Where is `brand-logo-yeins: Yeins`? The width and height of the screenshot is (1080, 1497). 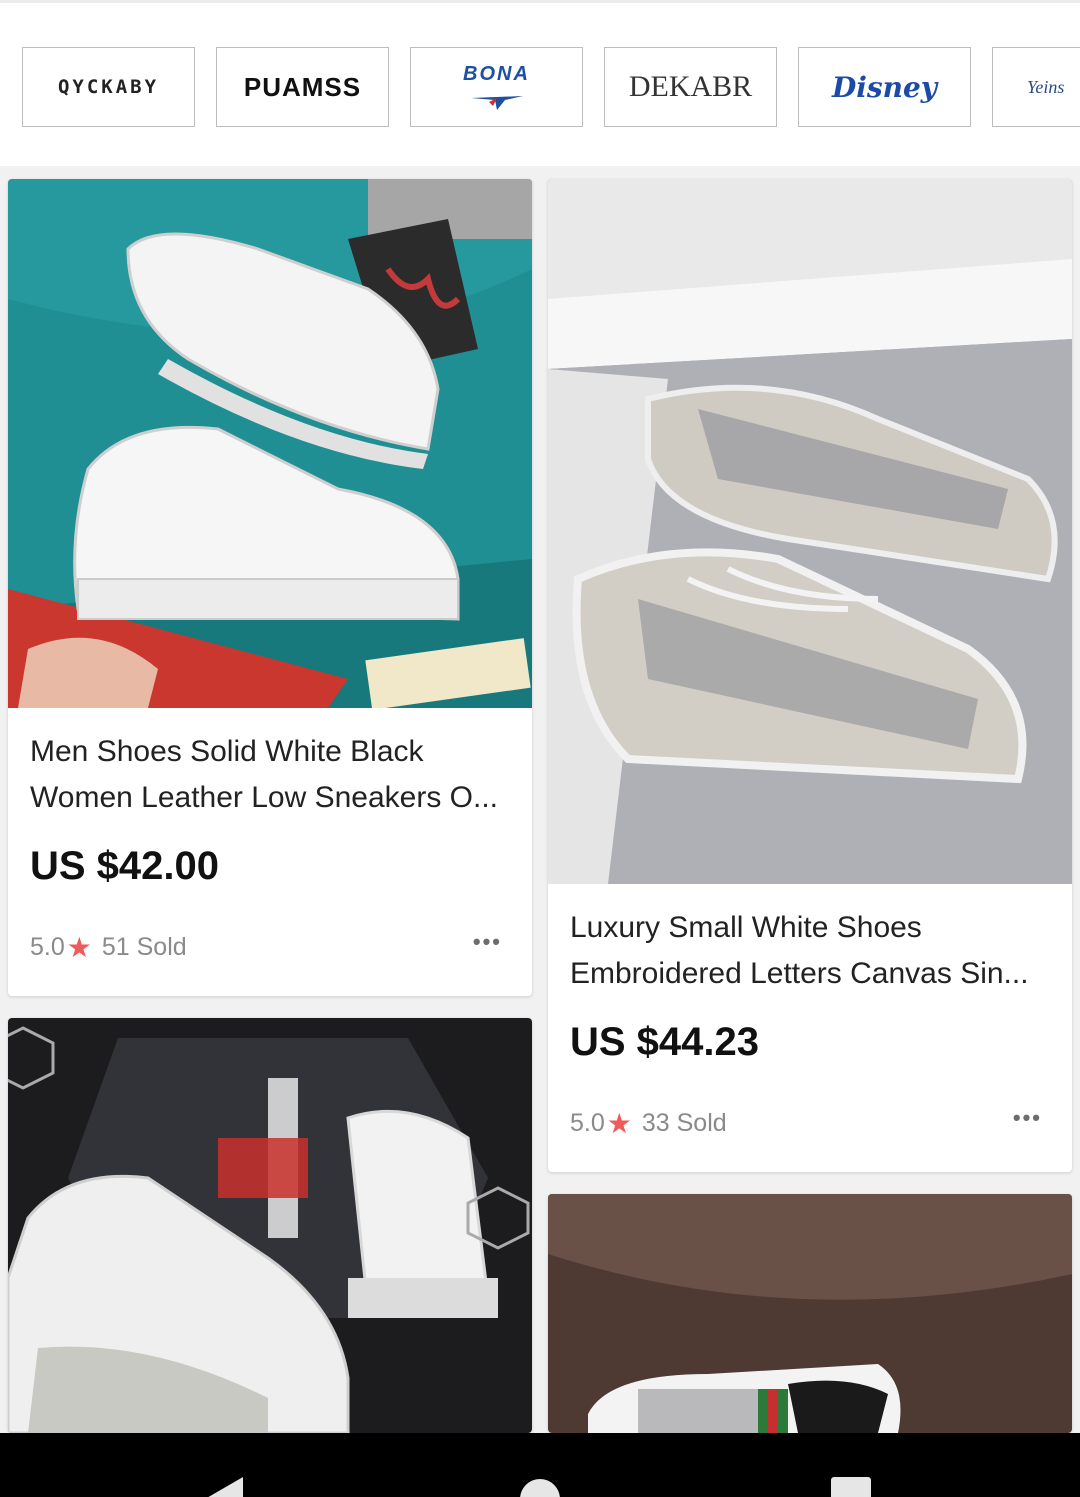
brand-logo-yeins: Yeins is located at coordinates (1036, 87).